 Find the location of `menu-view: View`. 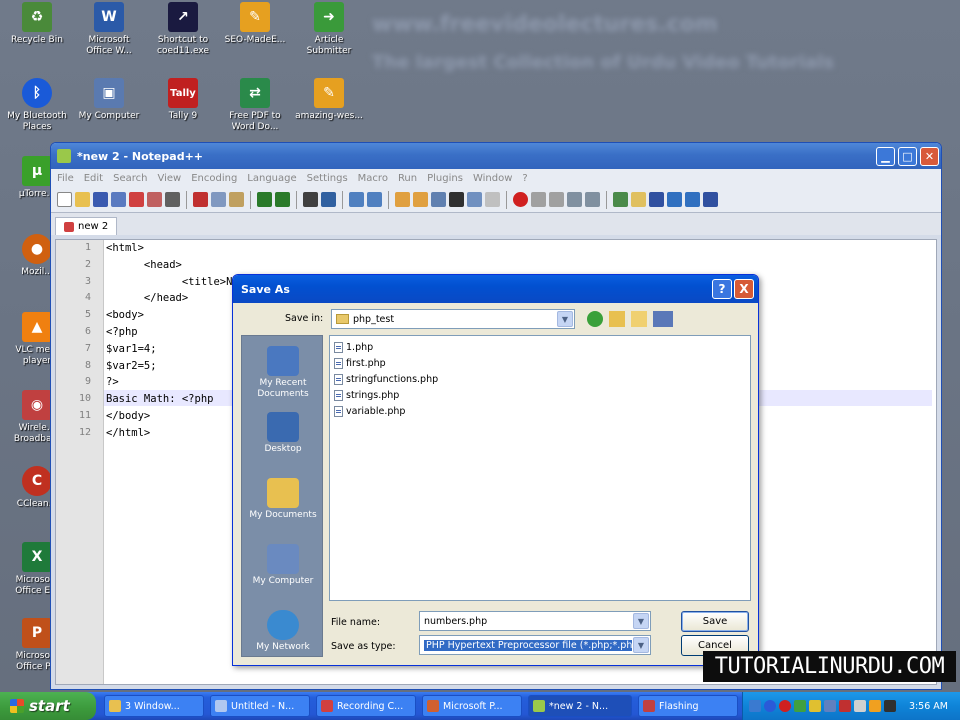

menu-view: View is located at coordinates (169, 178).